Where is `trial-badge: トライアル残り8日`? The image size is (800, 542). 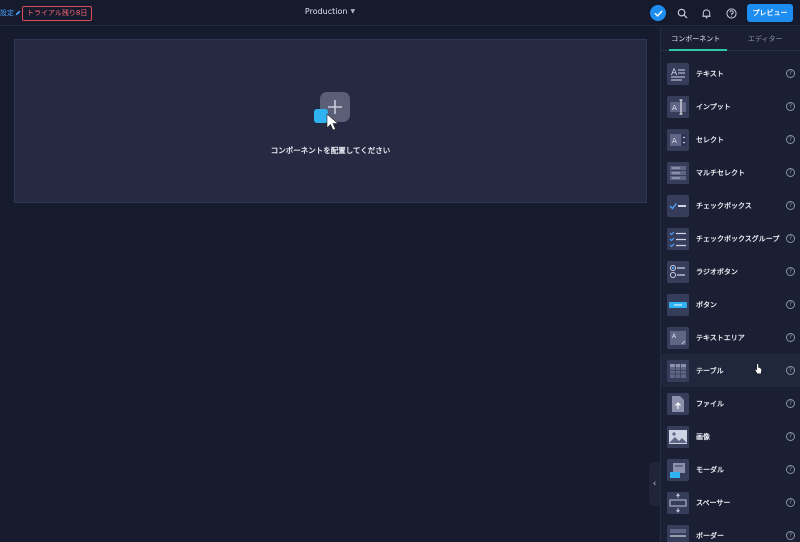 trial-badge: トライアル残り8日 is located at coordinates (57, 13).